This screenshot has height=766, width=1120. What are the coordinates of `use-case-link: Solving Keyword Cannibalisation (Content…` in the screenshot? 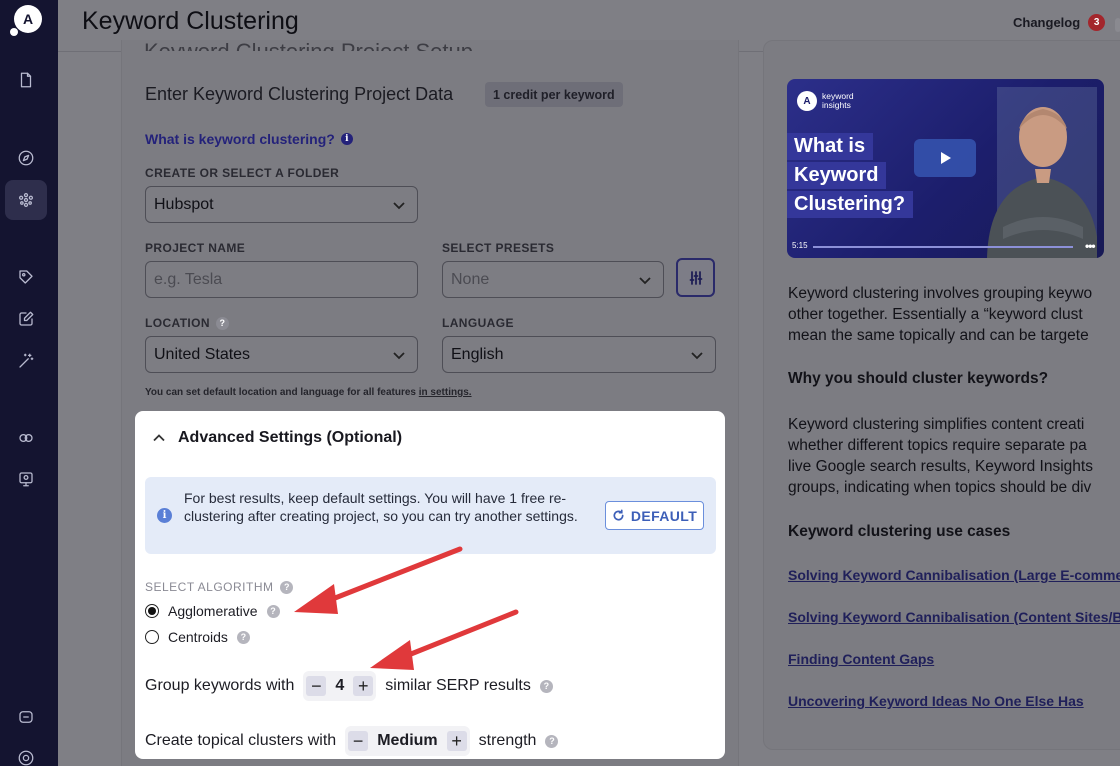 It's located at (954, 617).